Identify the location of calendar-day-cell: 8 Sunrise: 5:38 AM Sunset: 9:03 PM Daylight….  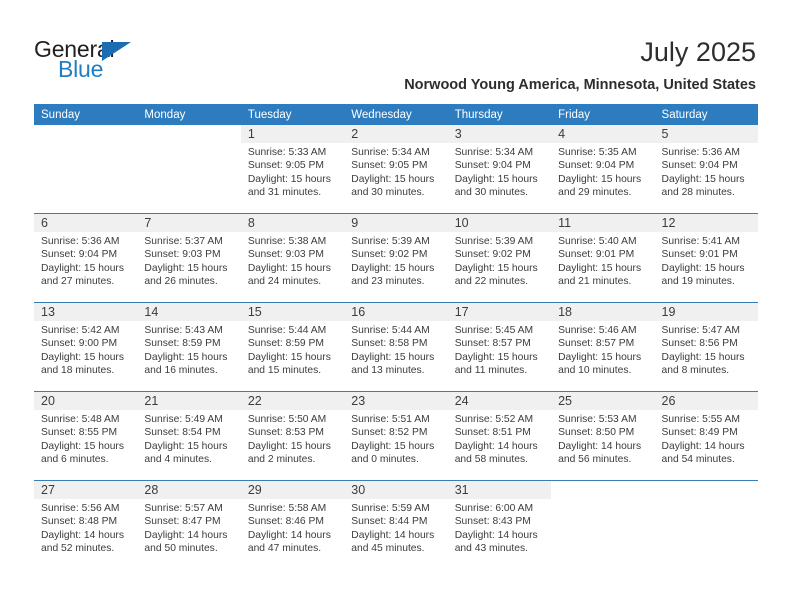
(292, 258).